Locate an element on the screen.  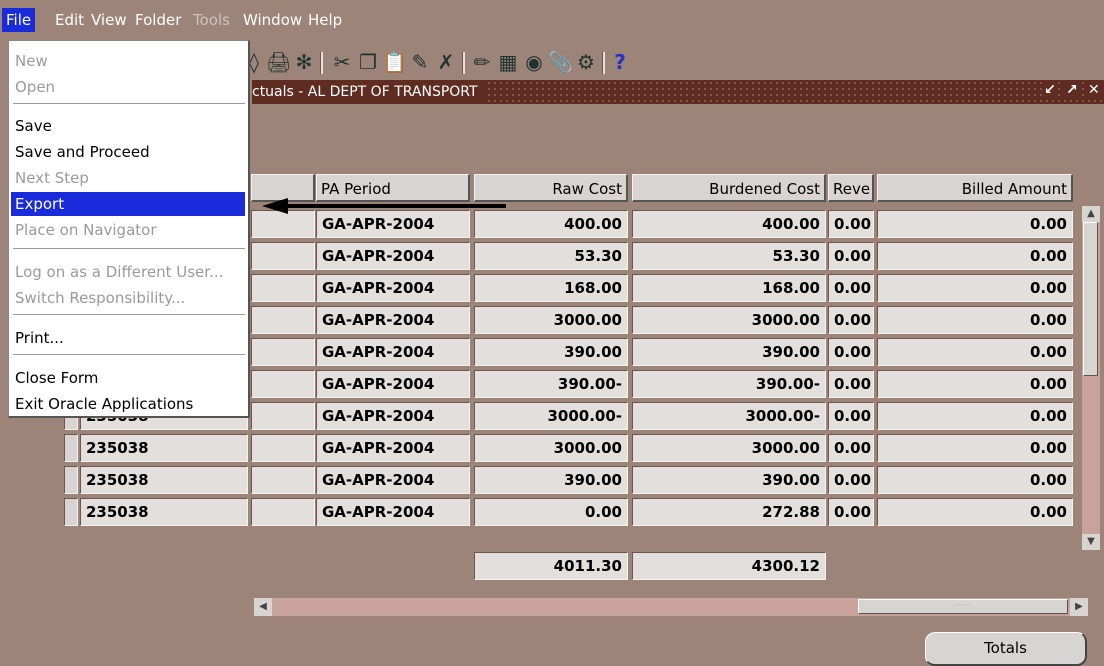
horizontal-scrollbar: ◀ ······ ▶ is located at coordinates (671, 607).